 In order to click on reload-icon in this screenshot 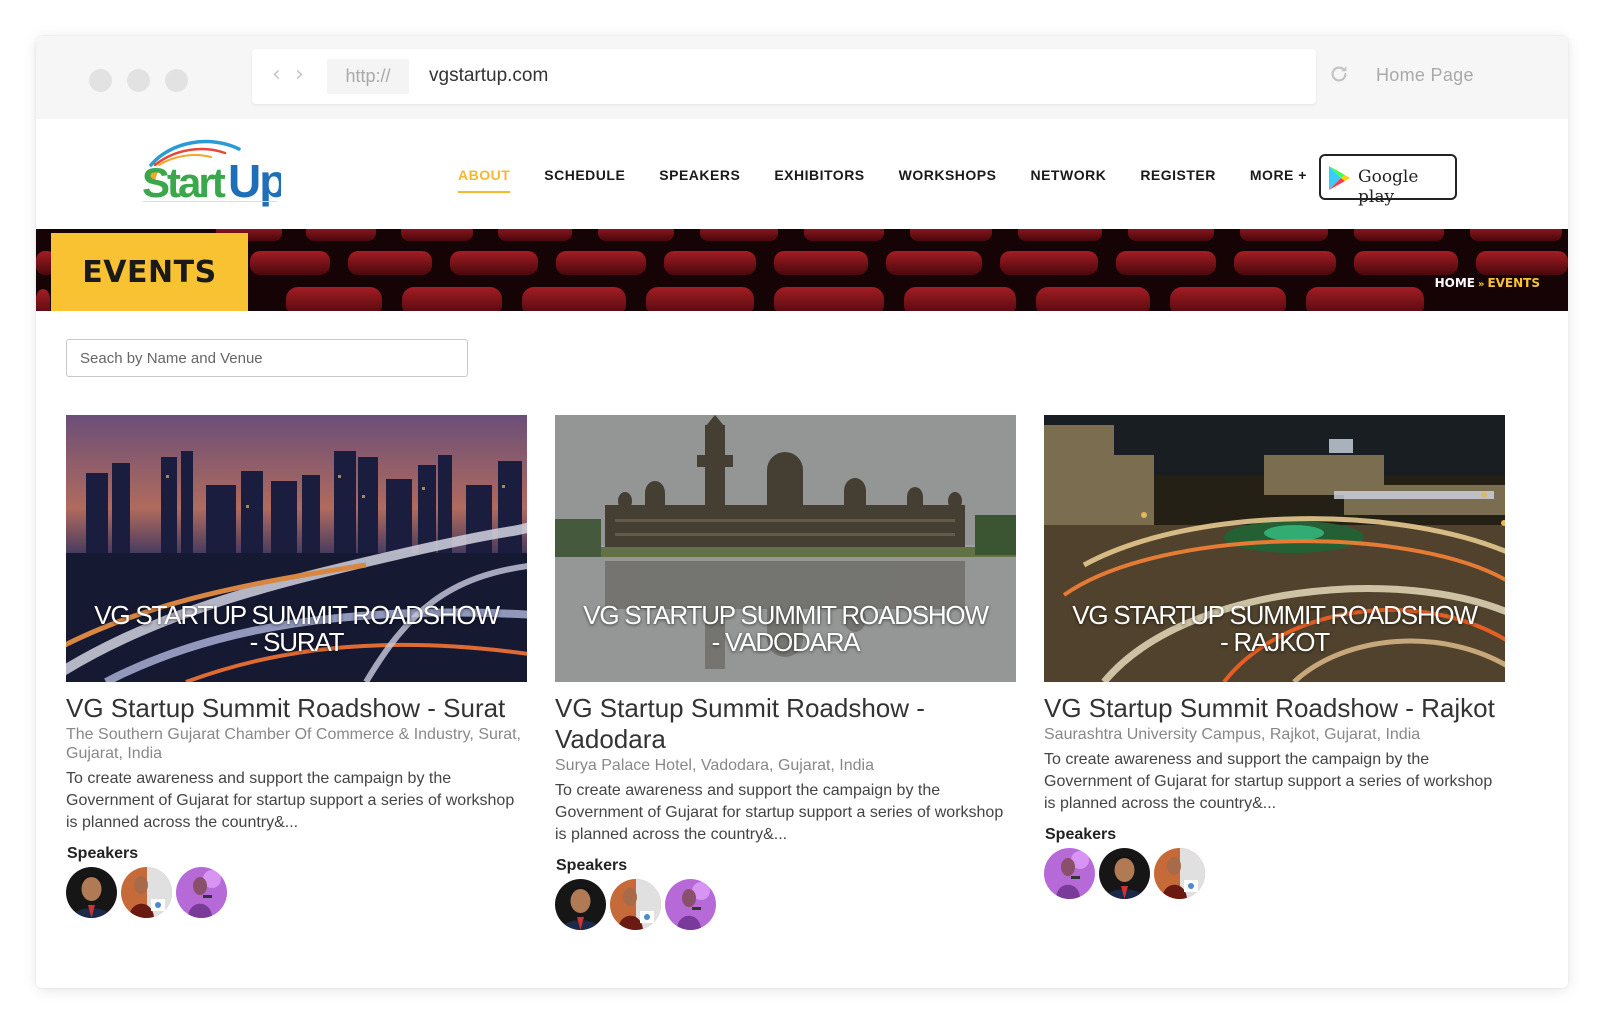, I will do `click(1339, 74)`.